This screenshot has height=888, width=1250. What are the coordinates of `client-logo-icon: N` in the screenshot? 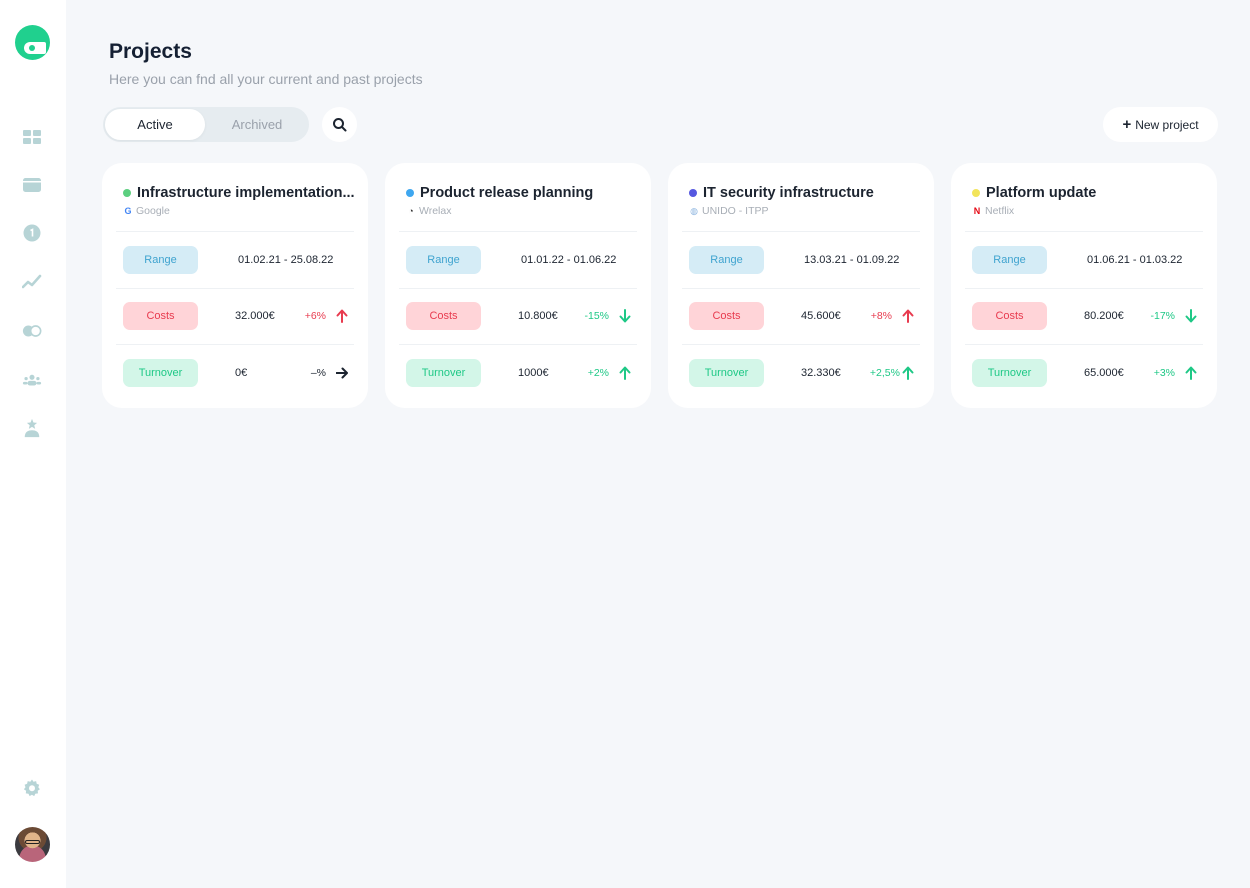 It's located at (977, 211).